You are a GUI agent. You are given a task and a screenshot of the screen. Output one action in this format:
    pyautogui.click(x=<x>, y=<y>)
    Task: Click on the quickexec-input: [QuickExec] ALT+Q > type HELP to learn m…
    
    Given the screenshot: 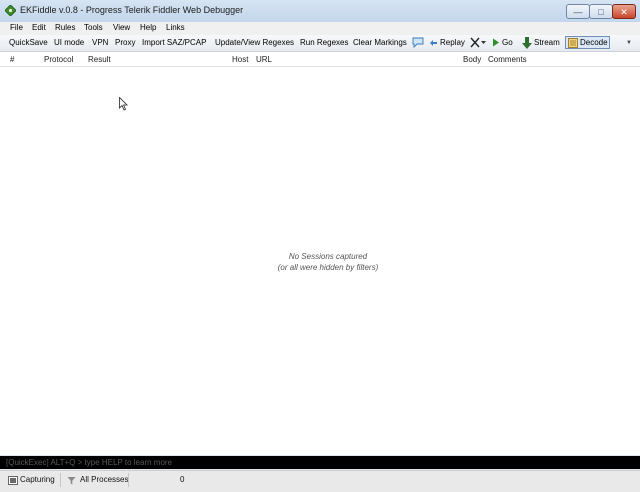 What is the action you would take?
    pyautogui.click(x=89, y=462)
    